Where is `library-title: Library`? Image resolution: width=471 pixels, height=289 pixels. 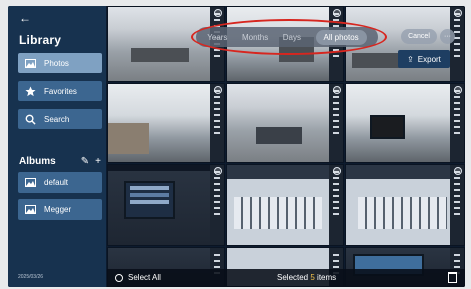 library-title: Library is located at coordinates (40, 40).